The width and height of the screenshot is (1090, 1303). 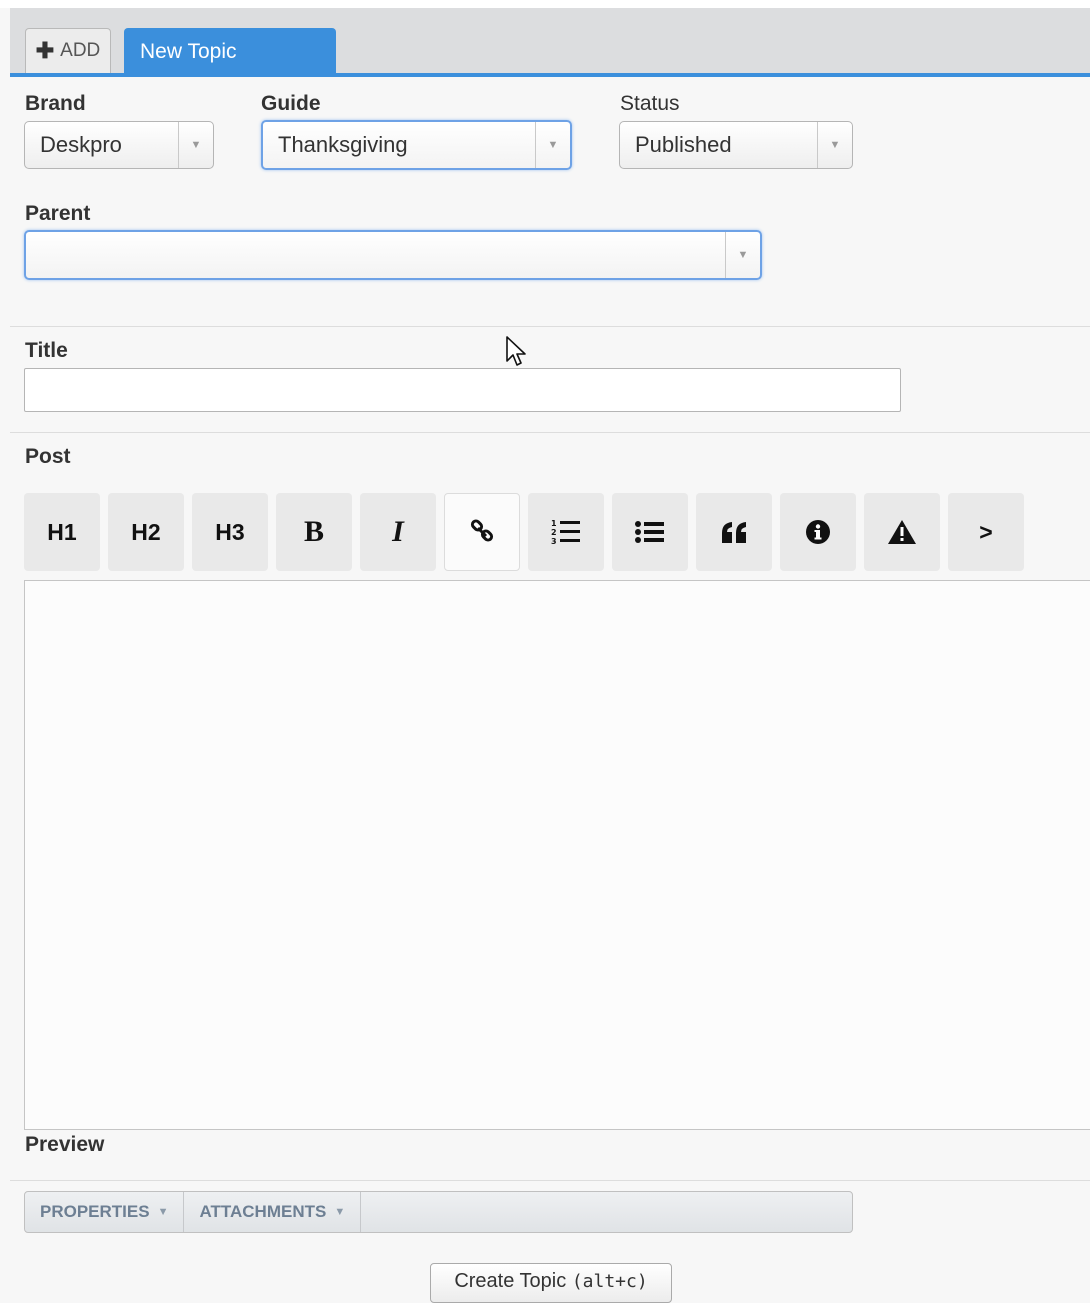 I want to click on preview-label: Preview, so click(x=65, y=1144).